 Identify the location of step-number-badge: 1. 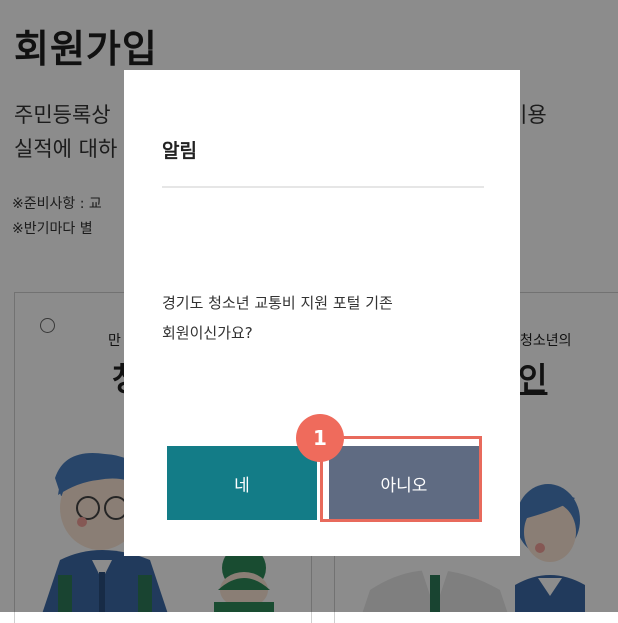
(320, 438).